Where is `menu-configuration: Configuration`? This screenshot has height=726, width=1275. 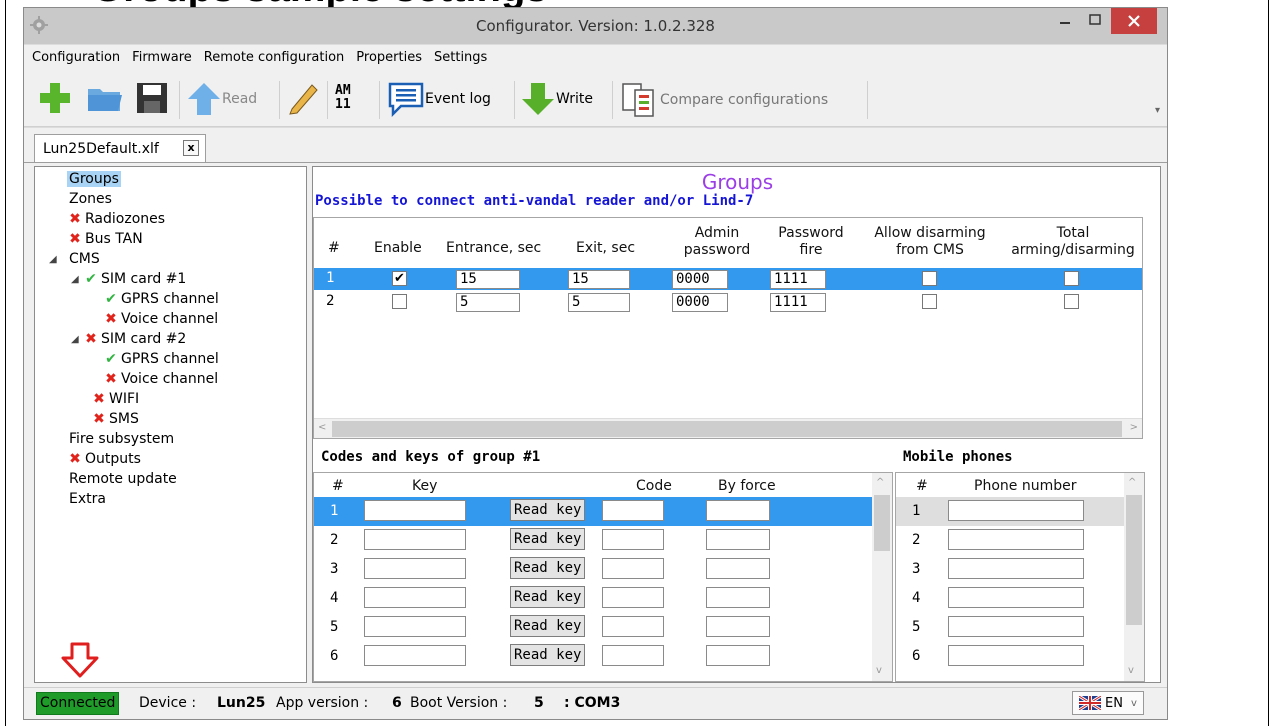
menu-configuration: Configuration is located at coordinates (76, 57).